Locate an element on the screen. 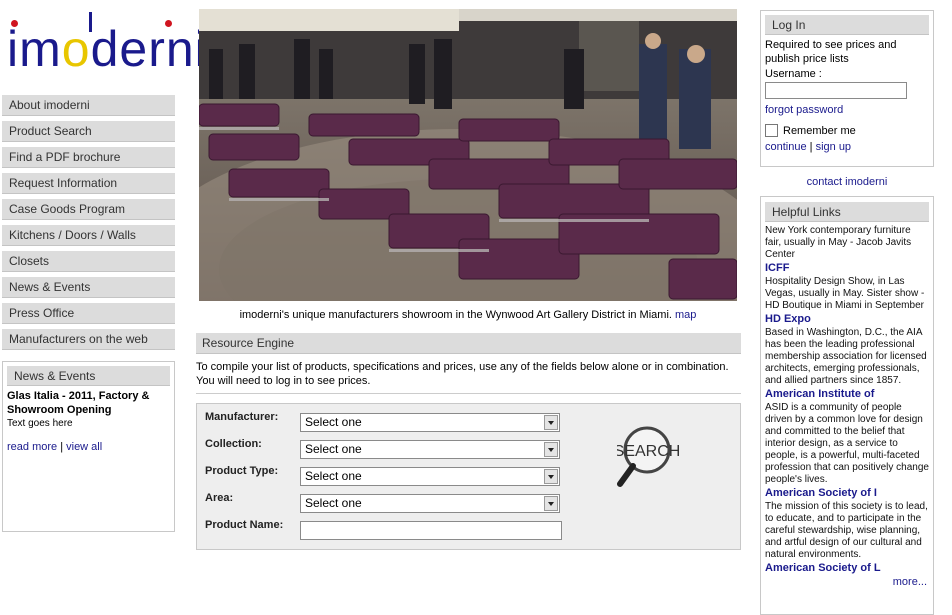 This screenshot has width=952, height=615. logo: imoderni is located at coordinates (106, 48).